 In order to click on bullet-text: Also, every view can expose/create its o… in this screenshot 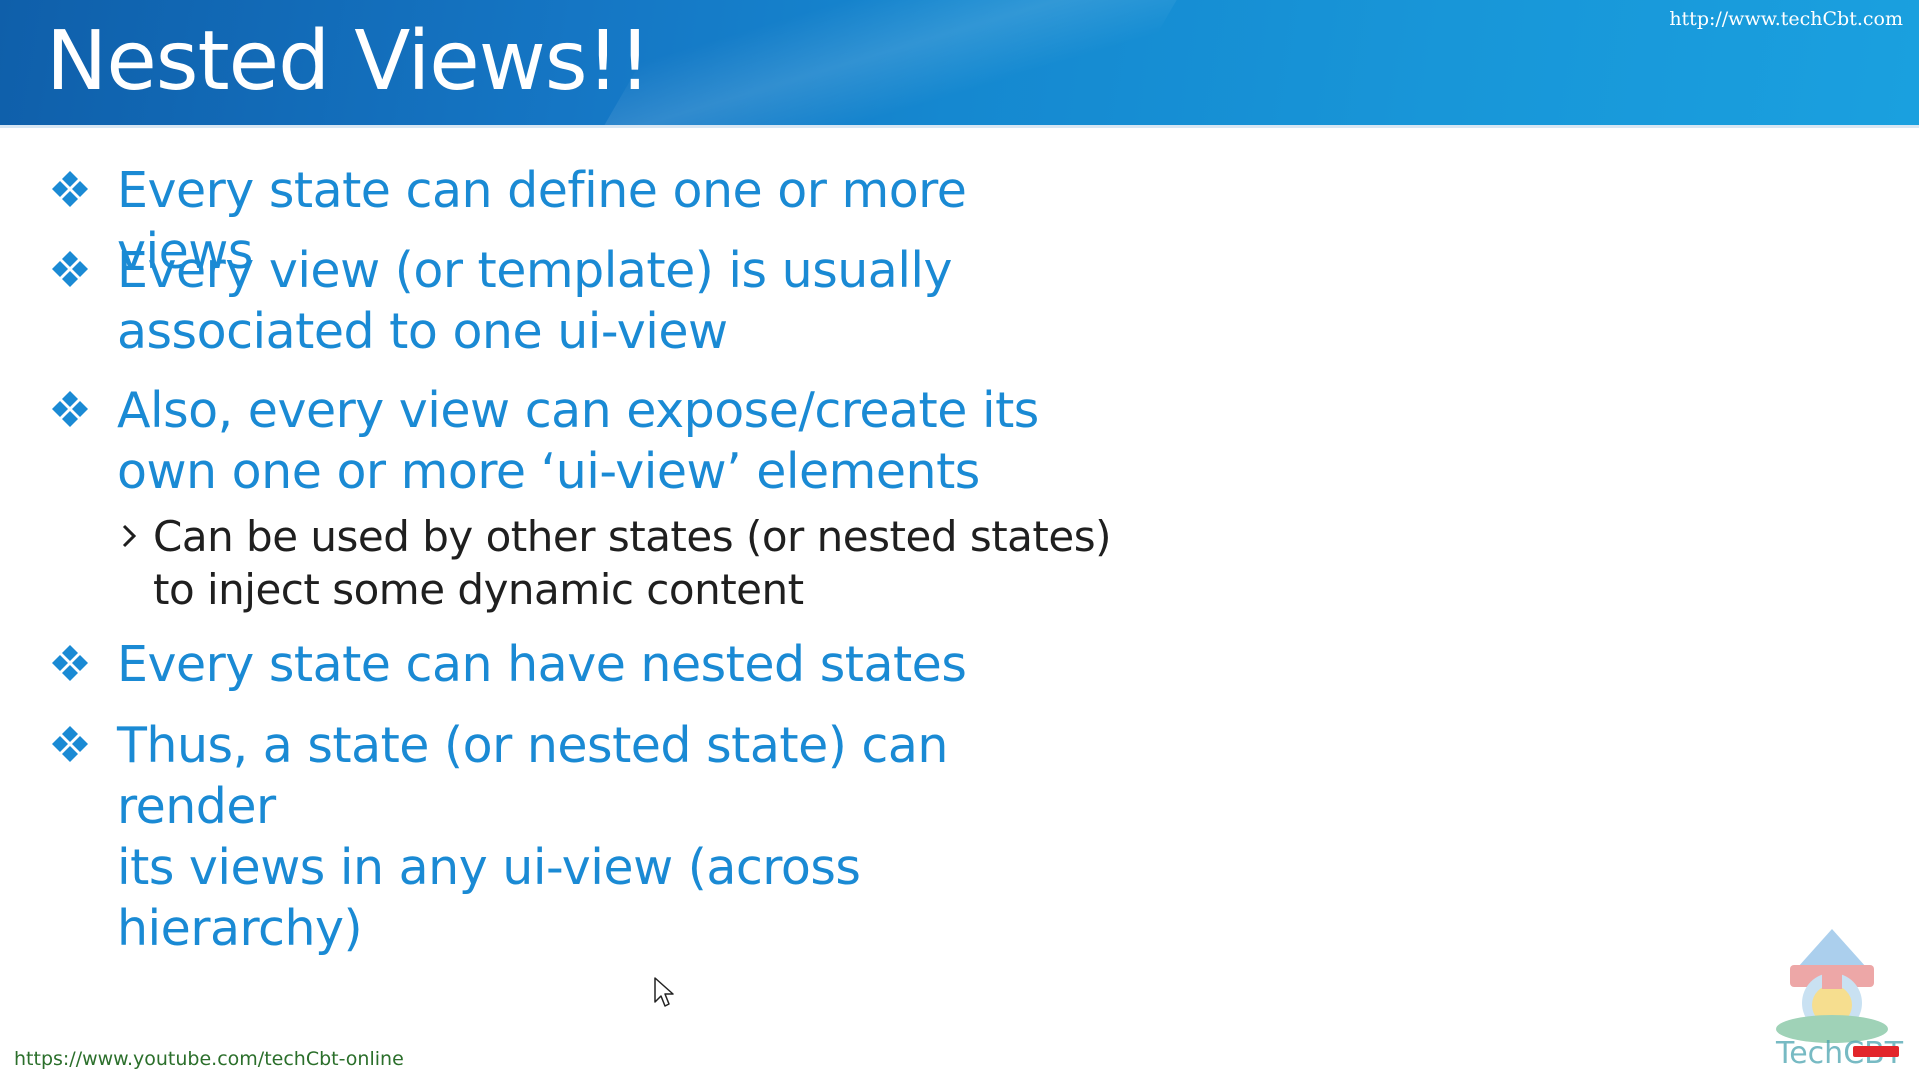, I will do `click(617, 441)`.